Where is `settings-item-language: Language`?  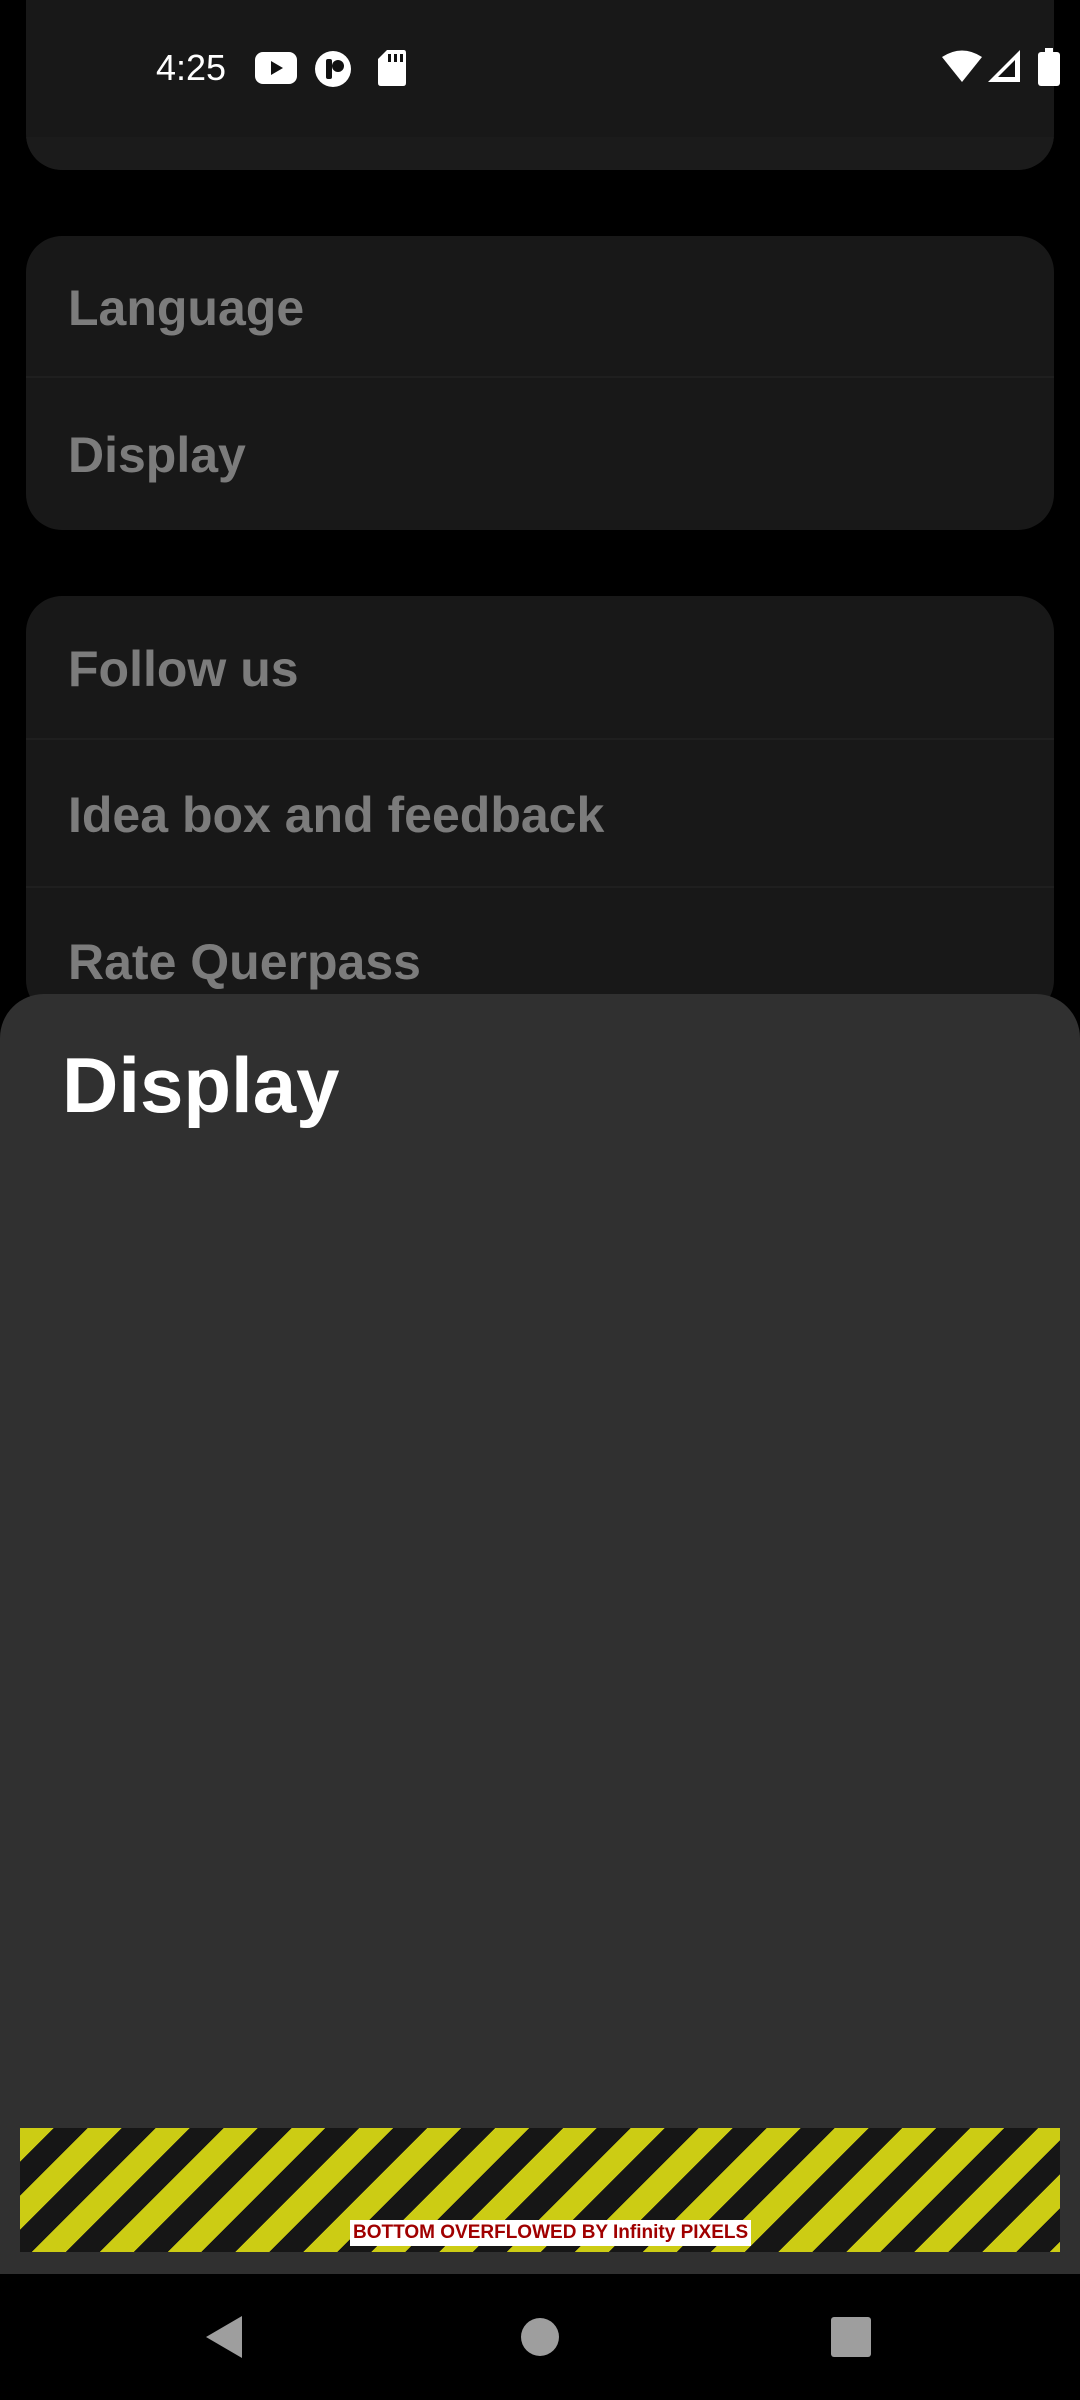
settings-item-language: Language is located at coordinates (561, 308).